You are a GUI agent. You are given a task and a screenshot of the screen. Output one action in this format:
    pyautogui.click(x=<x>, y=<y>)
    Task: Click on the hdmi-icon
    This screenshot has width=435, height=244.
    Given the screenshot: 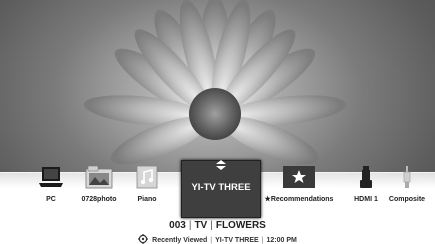 What is the action you would take?
    pyautogui.click(x=366, y=177)
    